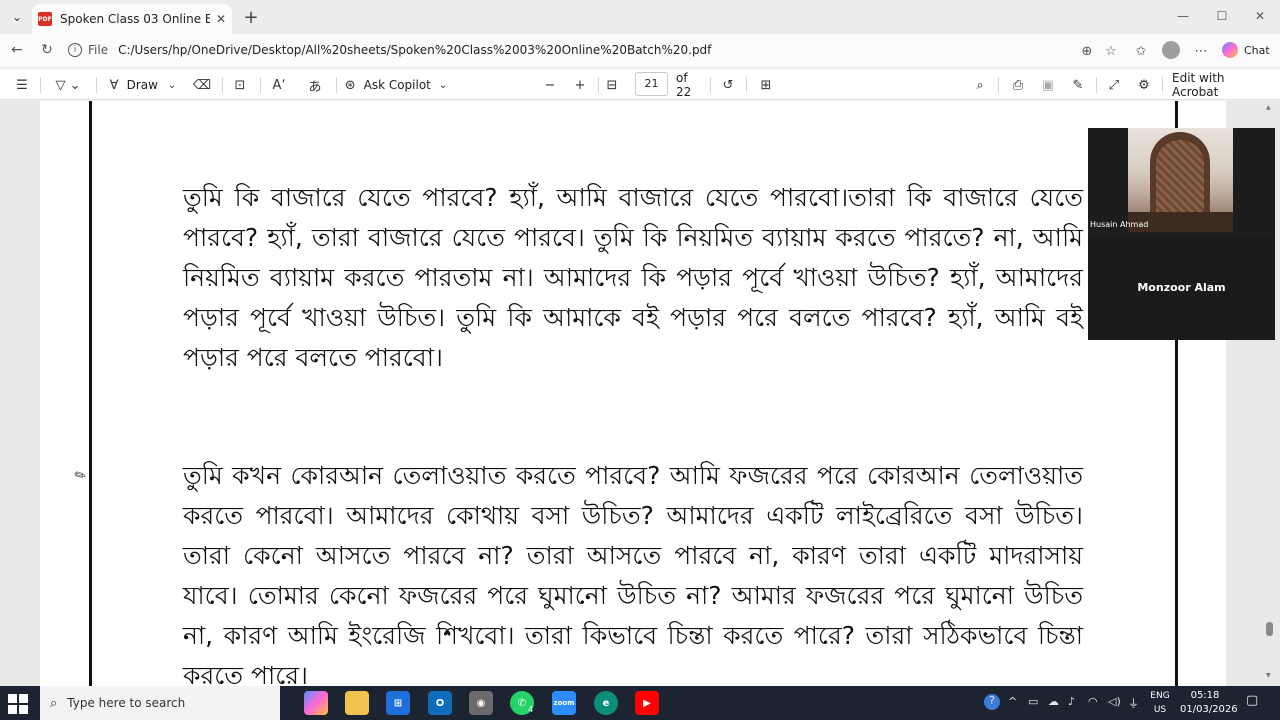 The width and height of the screenshot is (1280, 720). What do you see at coordinates (1053, 701) in the screenshot?
I see `onedrive-icon: ☁` at bounding box center [1053, 701].